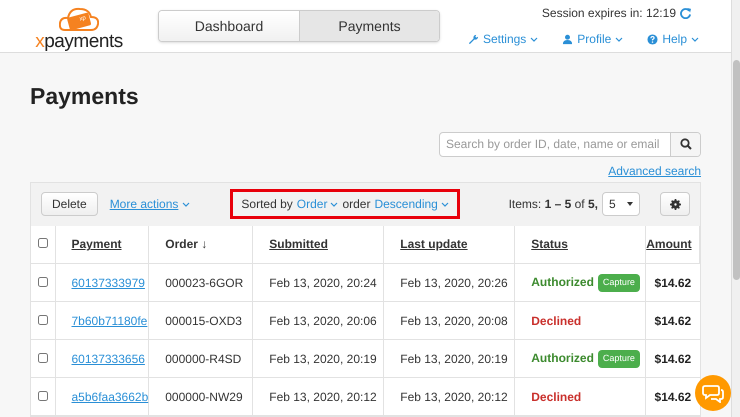 This screenshot has height=417, width=740. What do you see at coordinates (97, 244) in the screenshot?
I see `column-header: Payment` at bounding box center [97, 244].